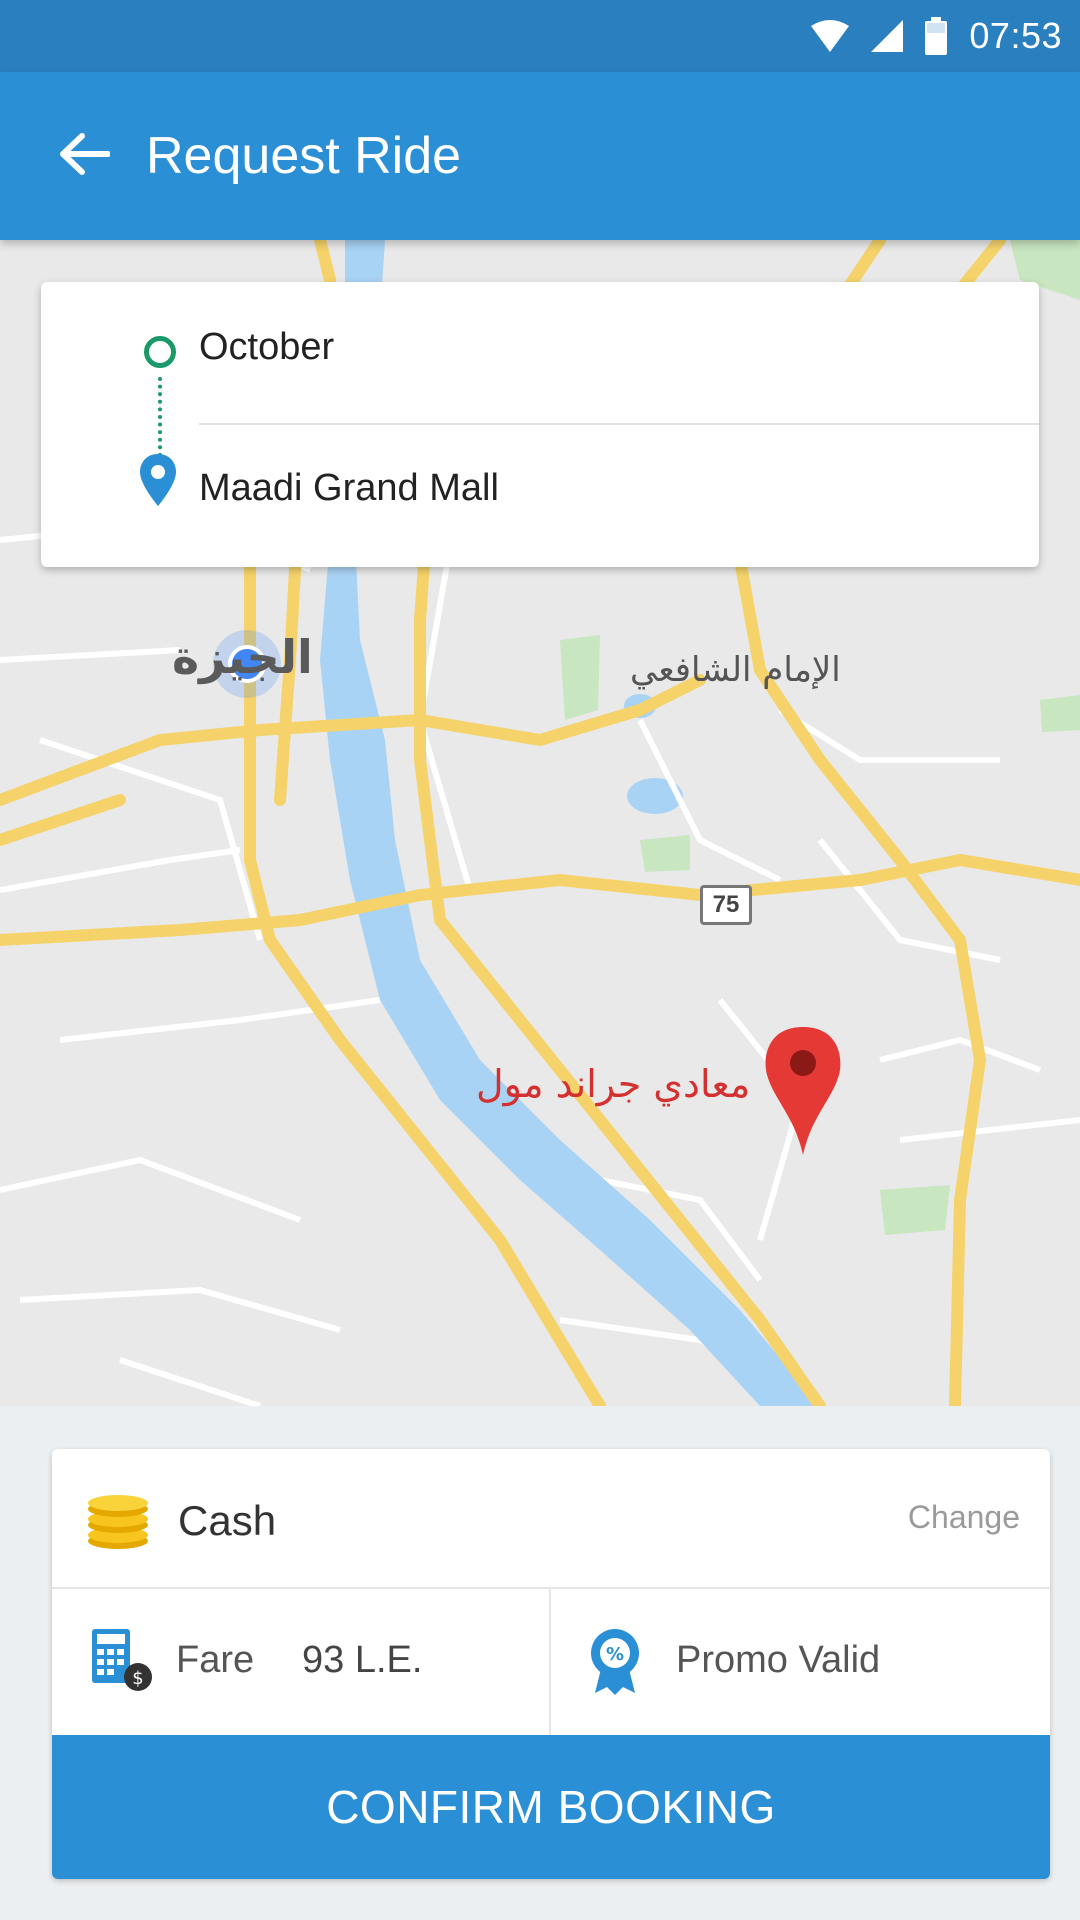 The image size is (1080, 1920). I want to click on promo-label: Promo Valid, so click(778, 1660).